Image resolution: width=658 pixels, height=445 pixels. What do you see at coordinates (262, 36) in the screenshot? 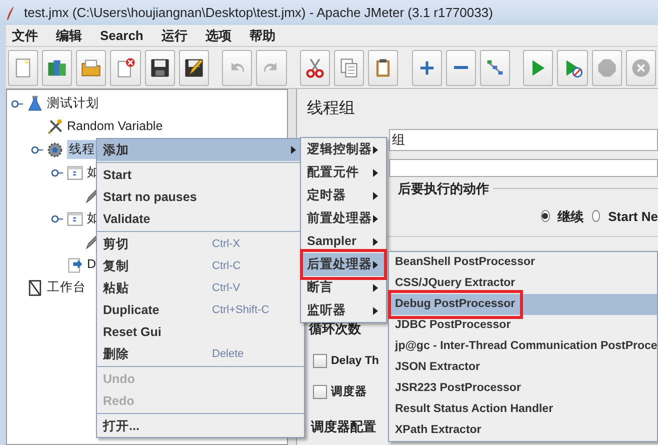
I see `menu-item: 帮助` at bounding box center [262, 36].